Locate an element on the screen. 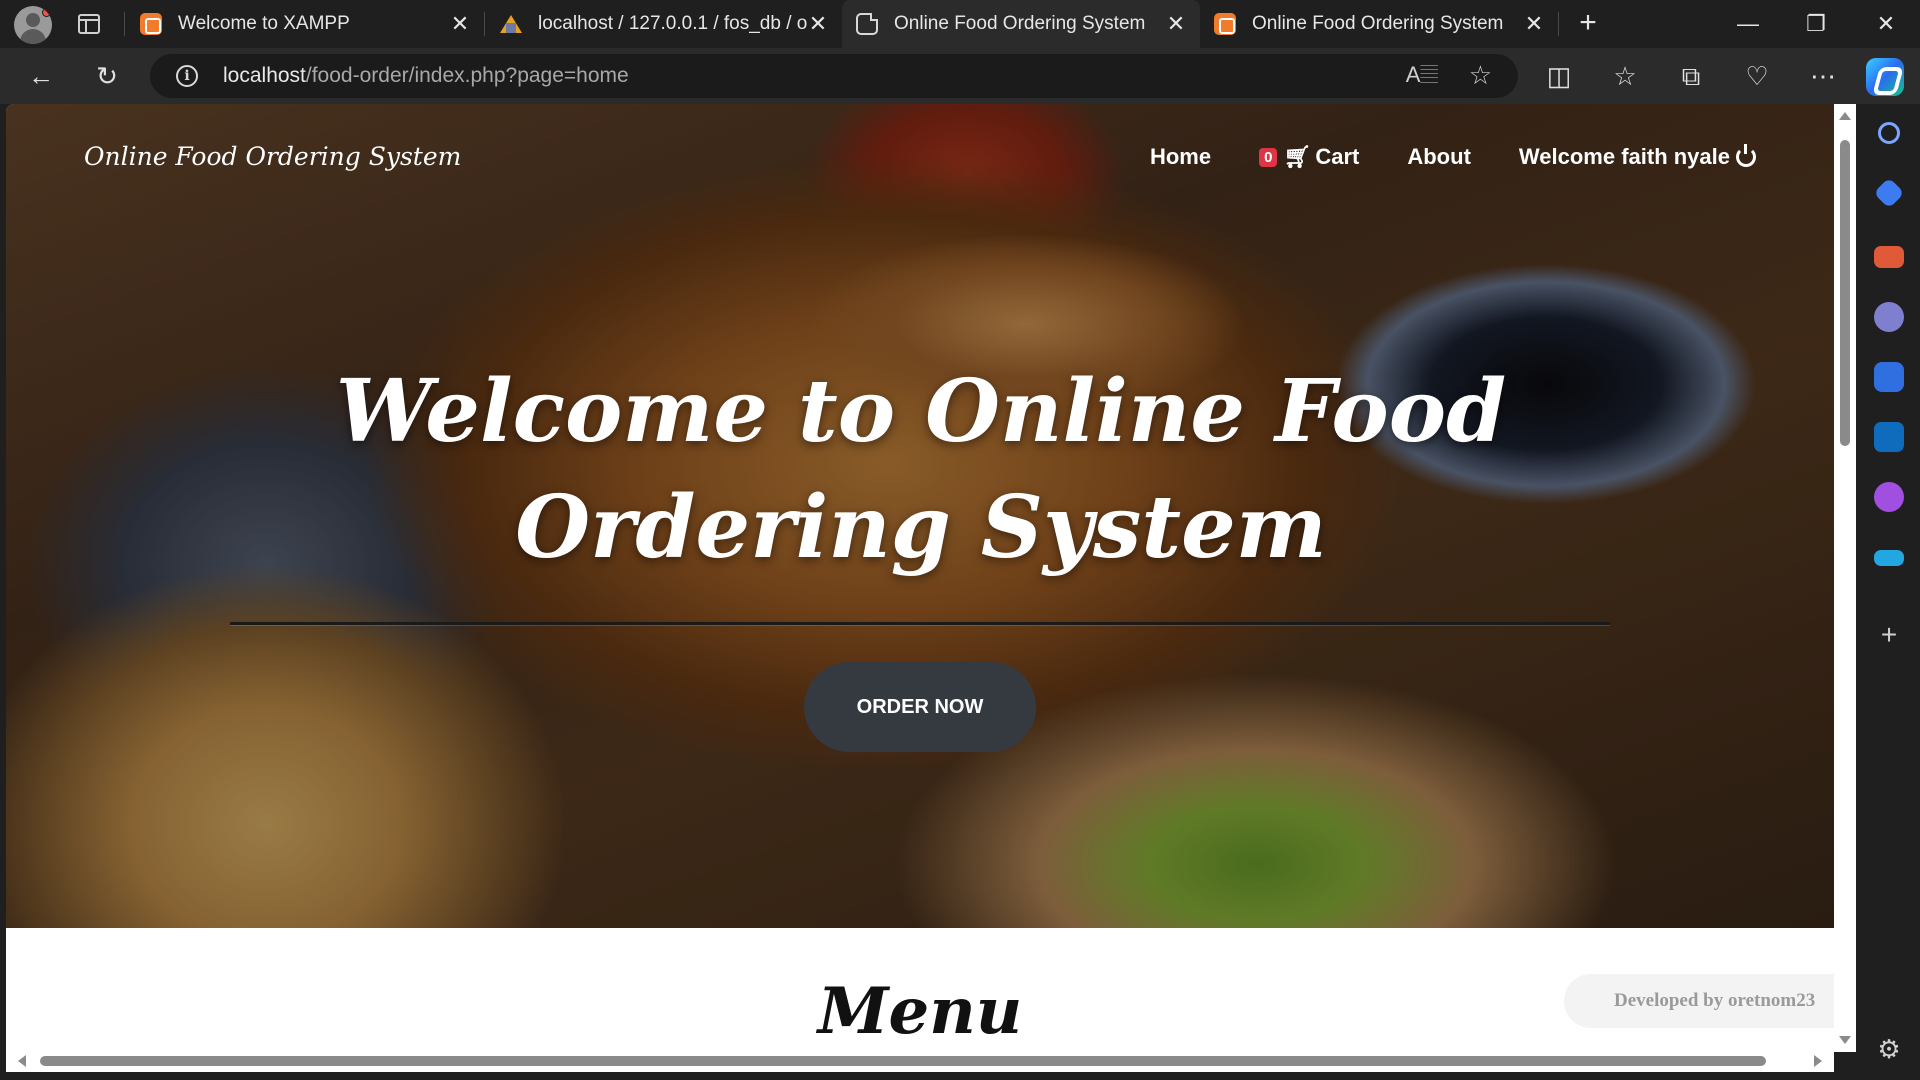 Image resolution: width=1920 pixels, height=1080 pixels. nav-home: Home is located at coordinates (1180, 157).